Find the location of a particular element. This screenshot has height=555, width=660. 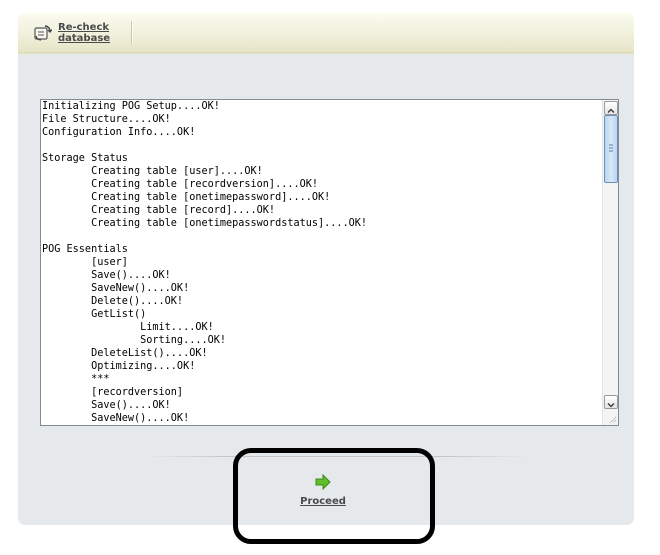

refresh-database-icon is located at coordinates (43, 33).